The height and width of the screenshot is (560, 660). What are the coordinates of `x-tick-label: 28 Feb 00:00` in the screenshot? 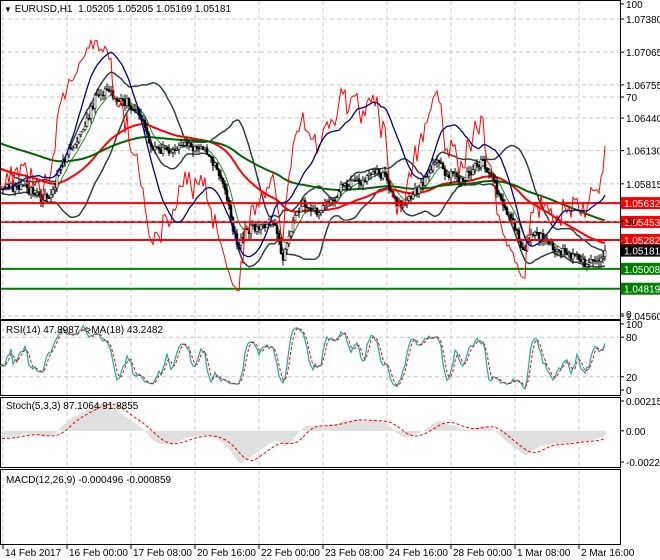 It's located at (482, 553).